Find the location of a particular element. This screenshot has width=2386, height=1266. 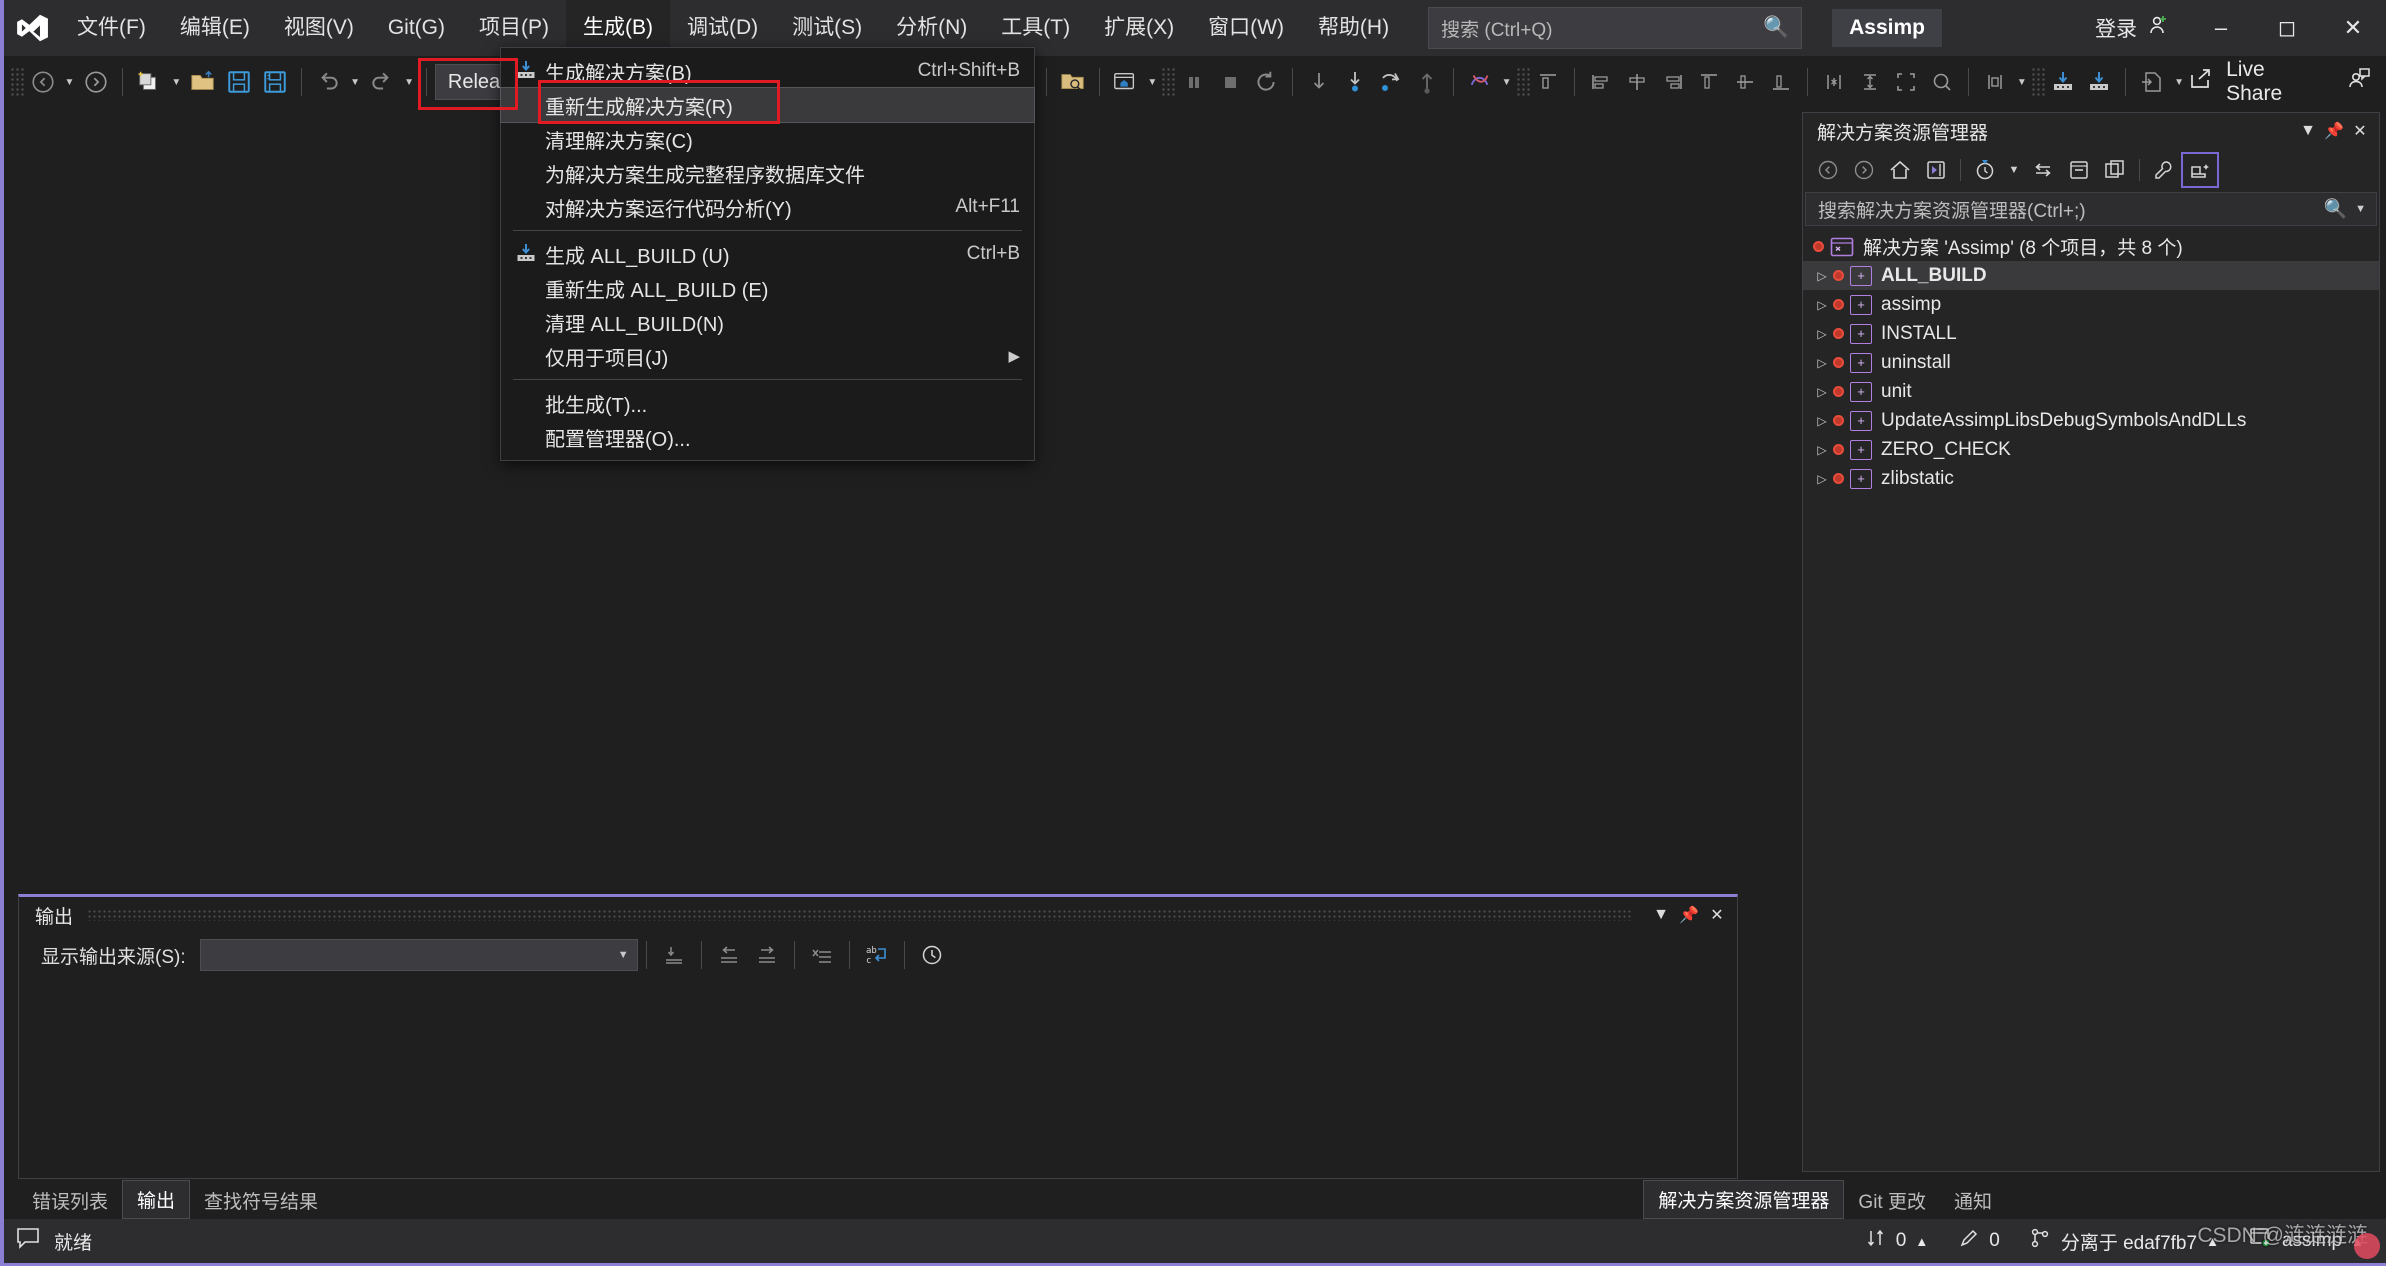

solution-name-chip: Assimp is located at coordinates (1887, 28).